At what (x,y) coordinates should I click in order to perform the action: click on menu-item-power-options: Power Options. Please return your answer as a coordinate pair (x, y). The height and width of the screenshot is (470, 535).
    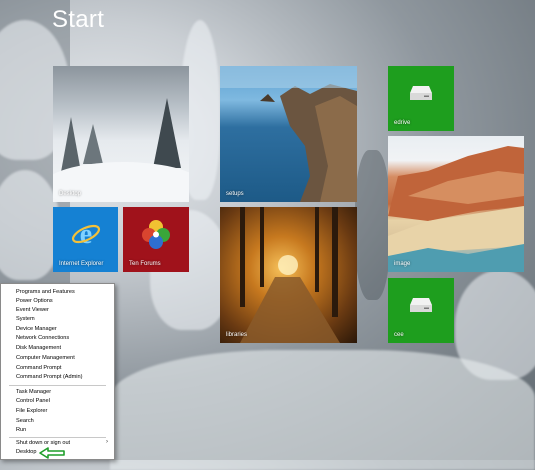
    Looking at the image, I should click on (34, 301).